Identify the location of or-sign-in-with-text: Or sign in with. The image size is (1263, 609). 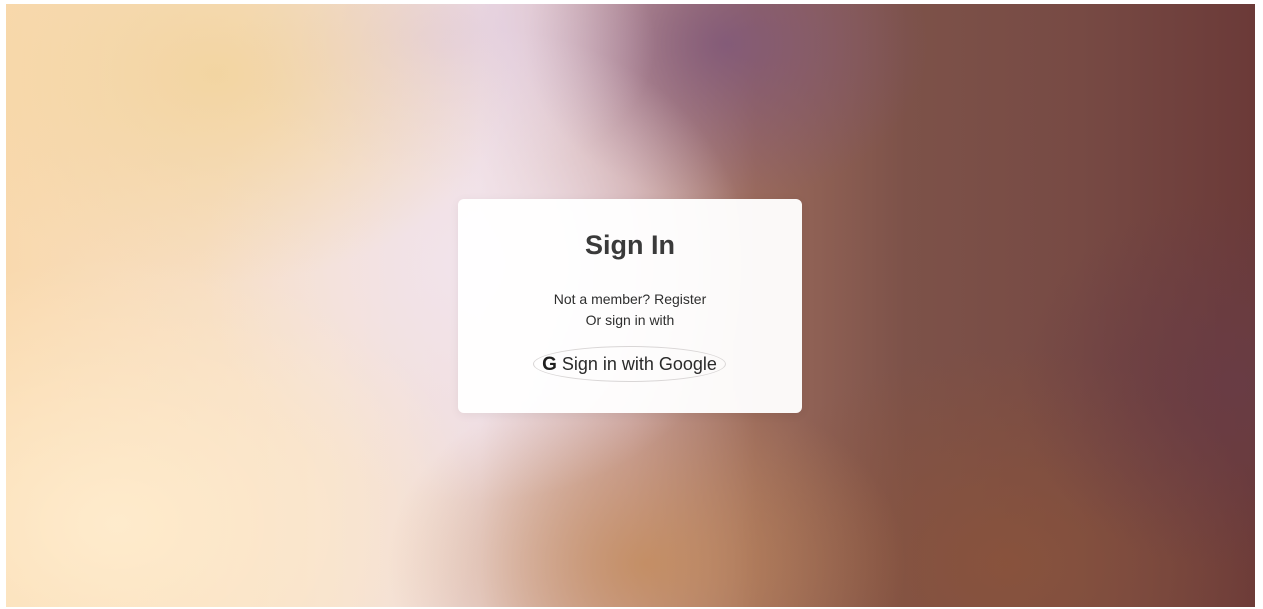
(630, 320).